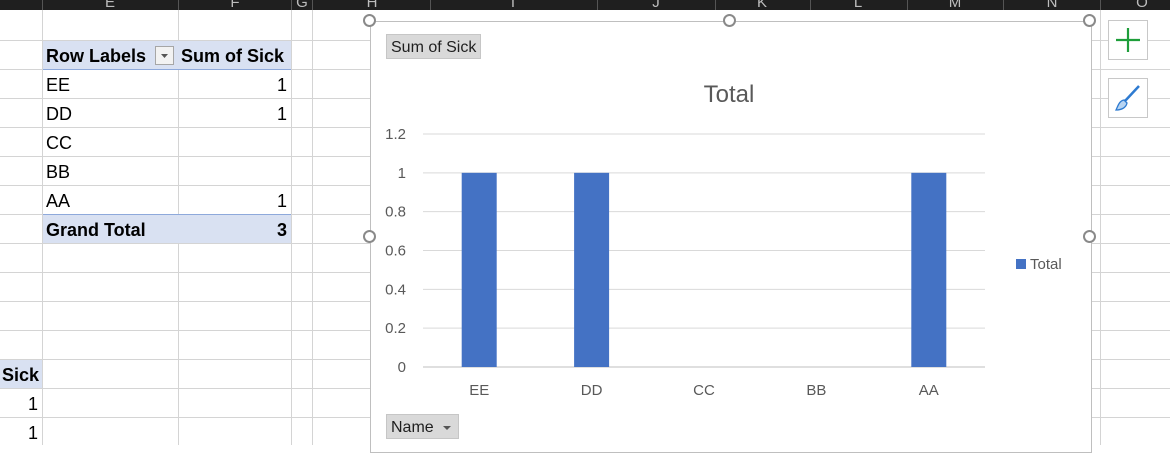  I want to click on filter-dropdown-button, so click(164, 55).